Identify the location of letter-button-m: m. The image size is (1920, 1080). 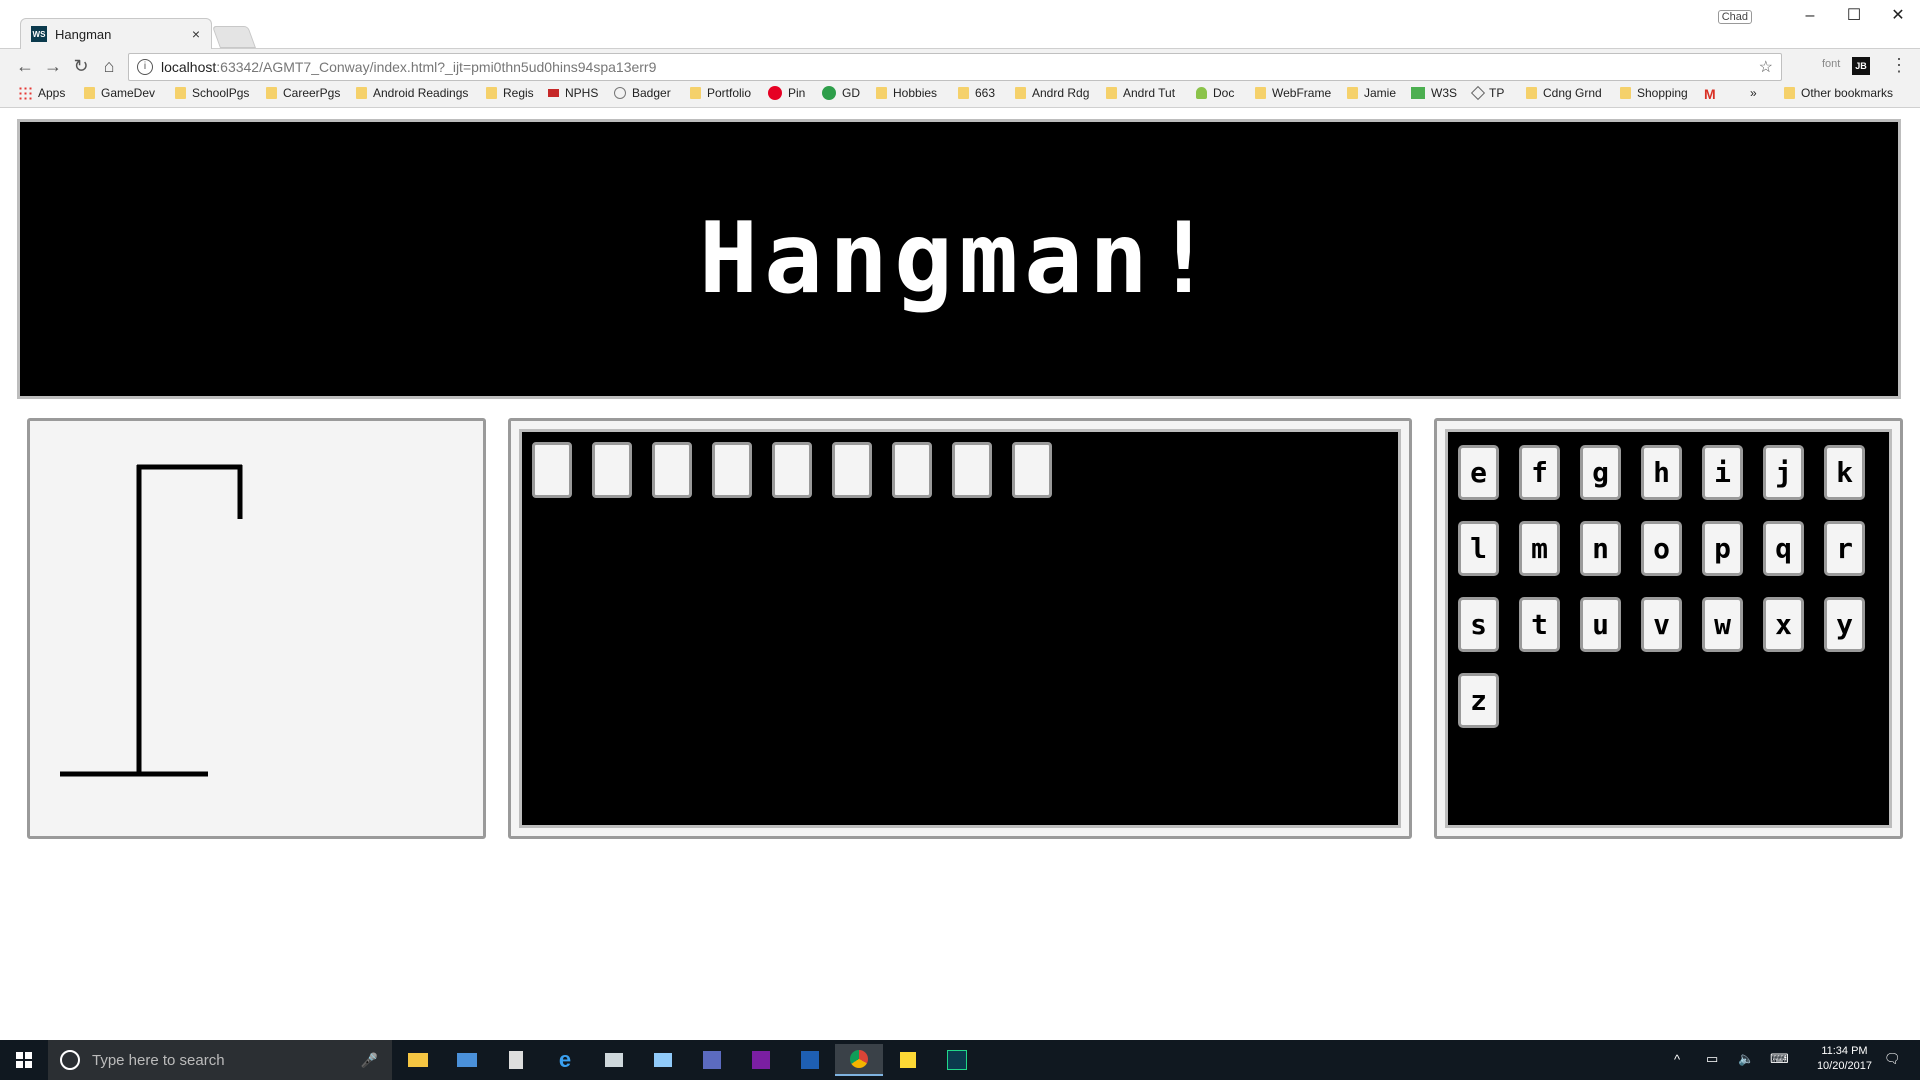
(1539, 548).